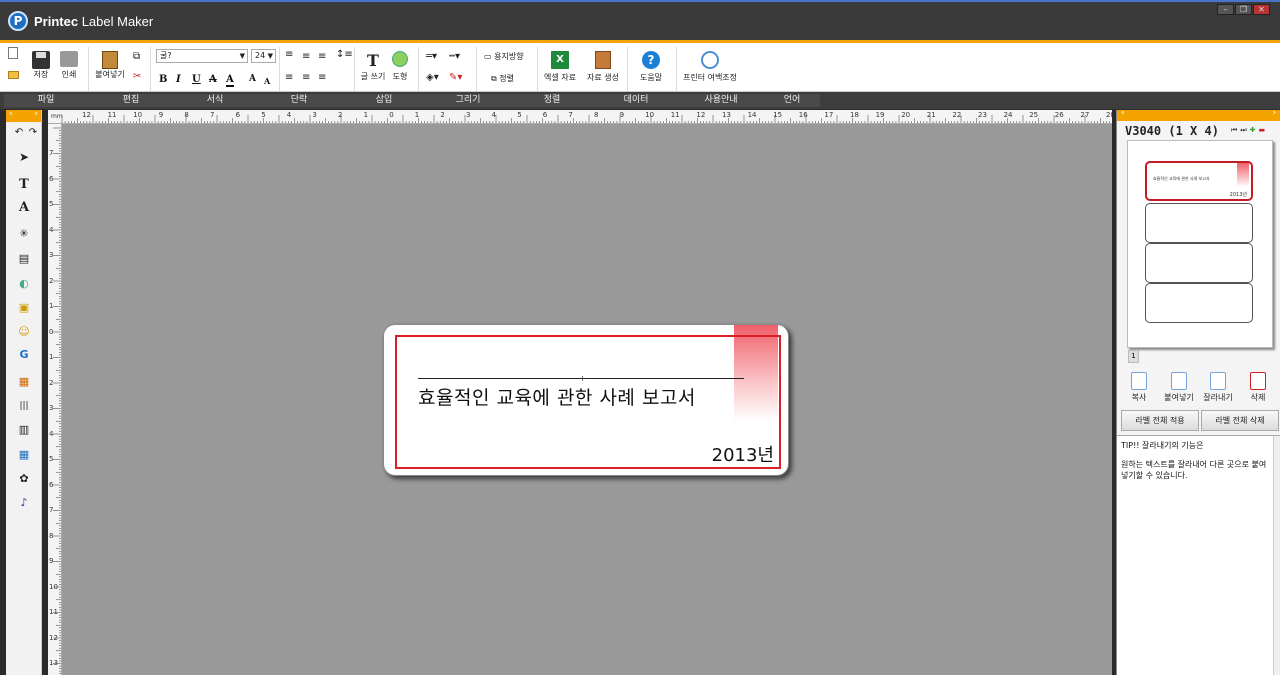 This screenshot has width=1280, height=675. I want to click on grow-font-button: A, so click(252, 79).